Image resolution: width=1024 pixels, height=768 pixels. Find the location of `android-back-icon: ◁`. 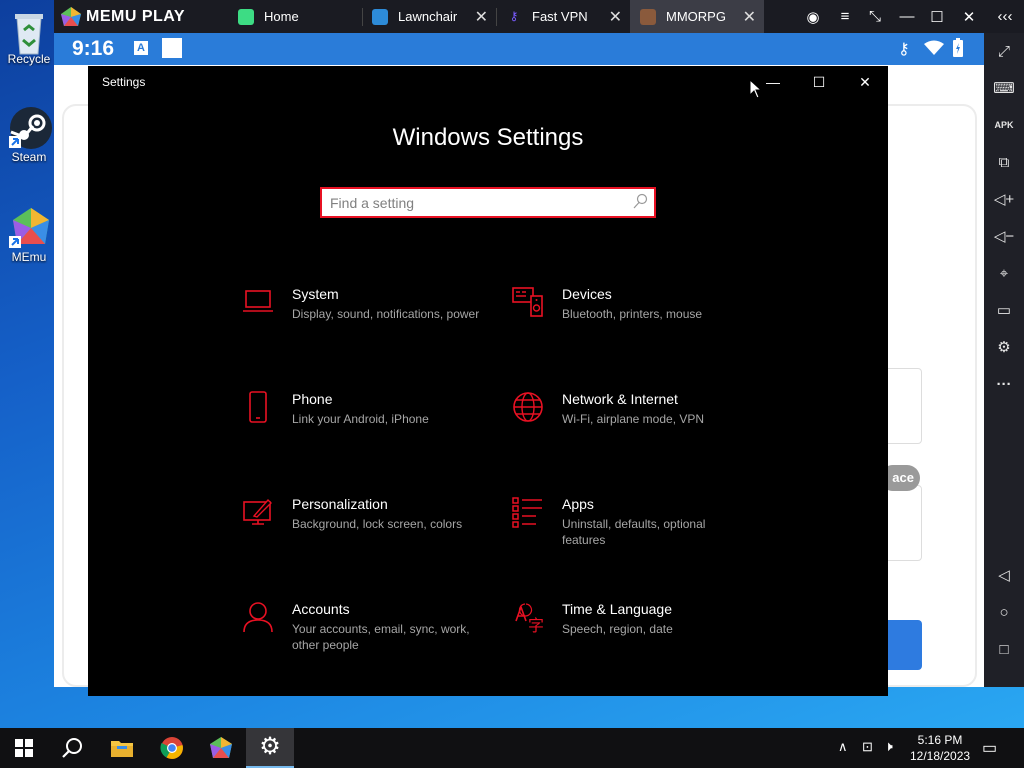

android-back-icon: ◁ is located at coordinates (1004, 575).